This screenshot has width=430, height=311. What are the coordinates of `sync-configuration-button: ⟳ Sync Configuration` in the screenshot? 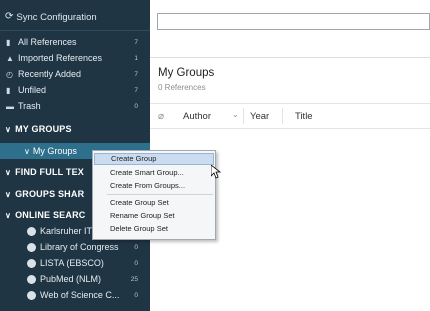 It's located at (51, 17).